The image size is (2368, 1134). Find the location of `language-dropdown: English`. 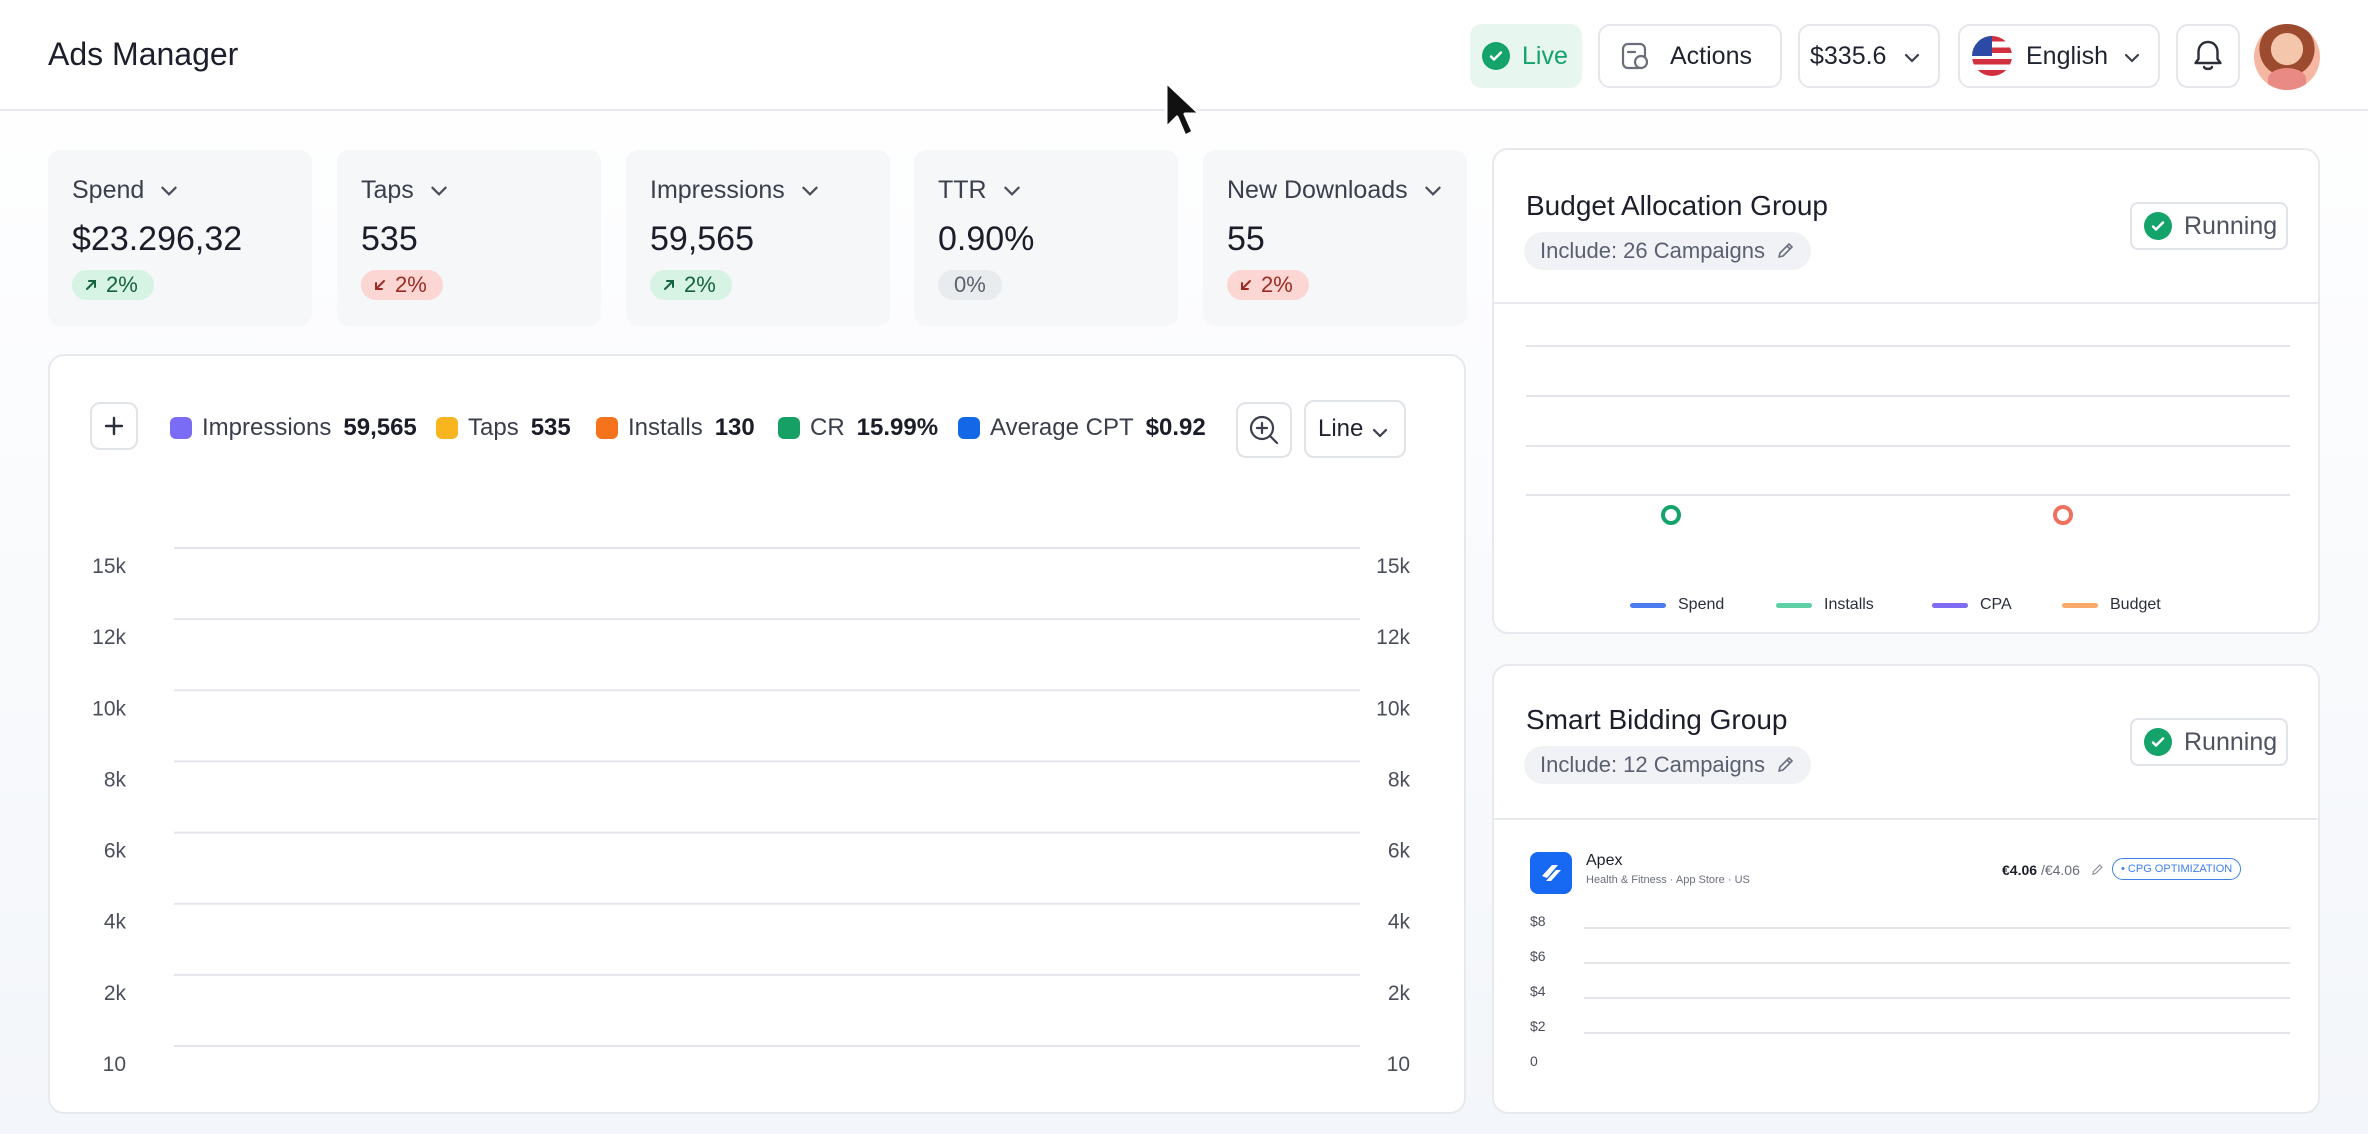

language-dropdown: English is located at coordinates (2059, 56).